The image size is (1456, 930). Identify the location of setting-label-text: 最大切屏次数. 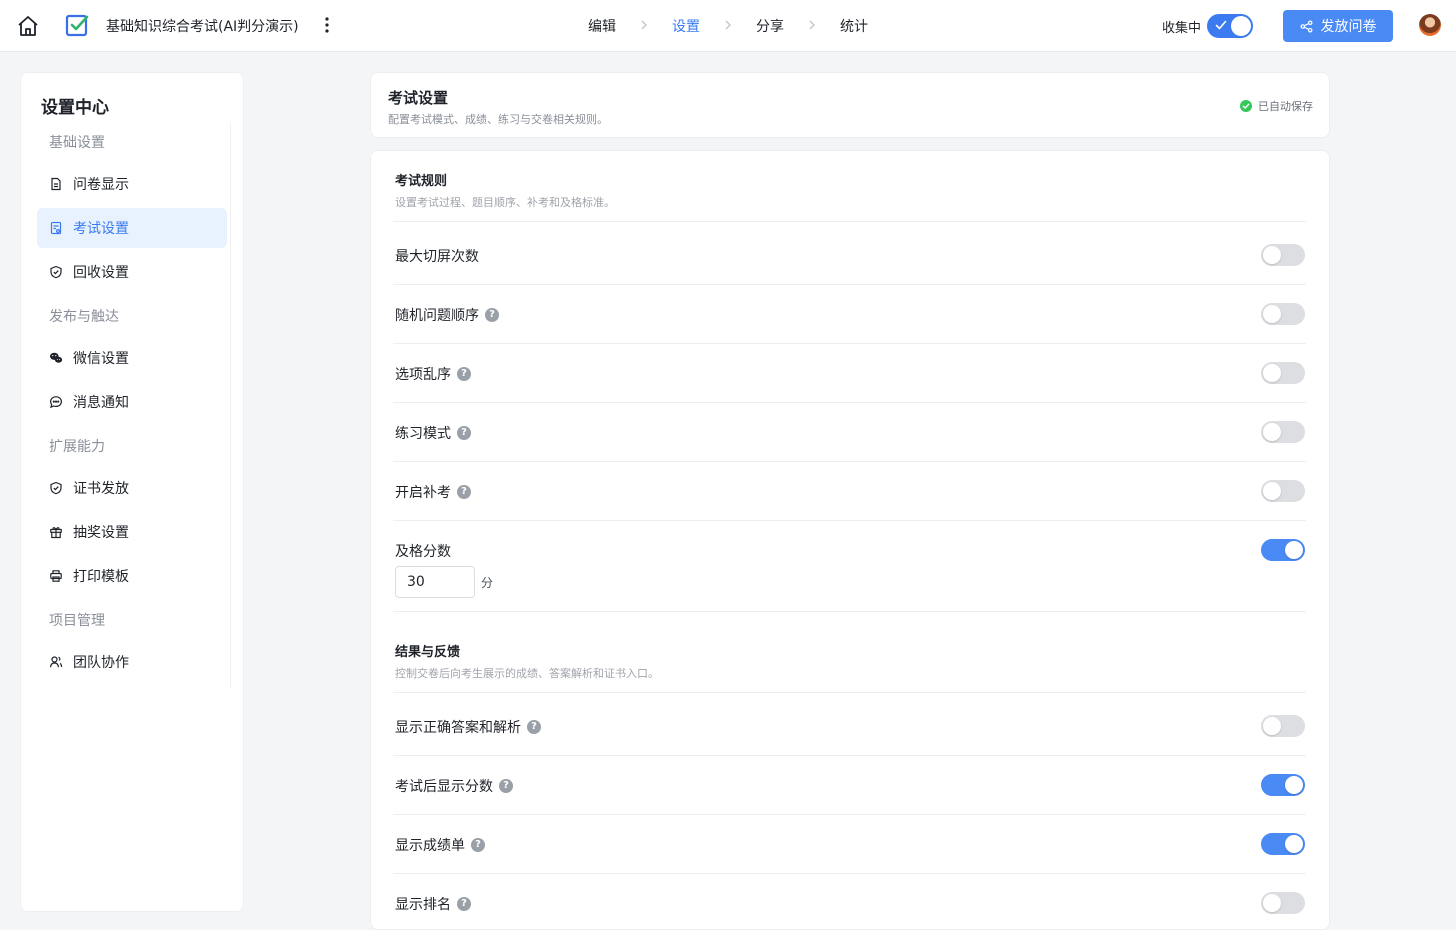
(437, 257).